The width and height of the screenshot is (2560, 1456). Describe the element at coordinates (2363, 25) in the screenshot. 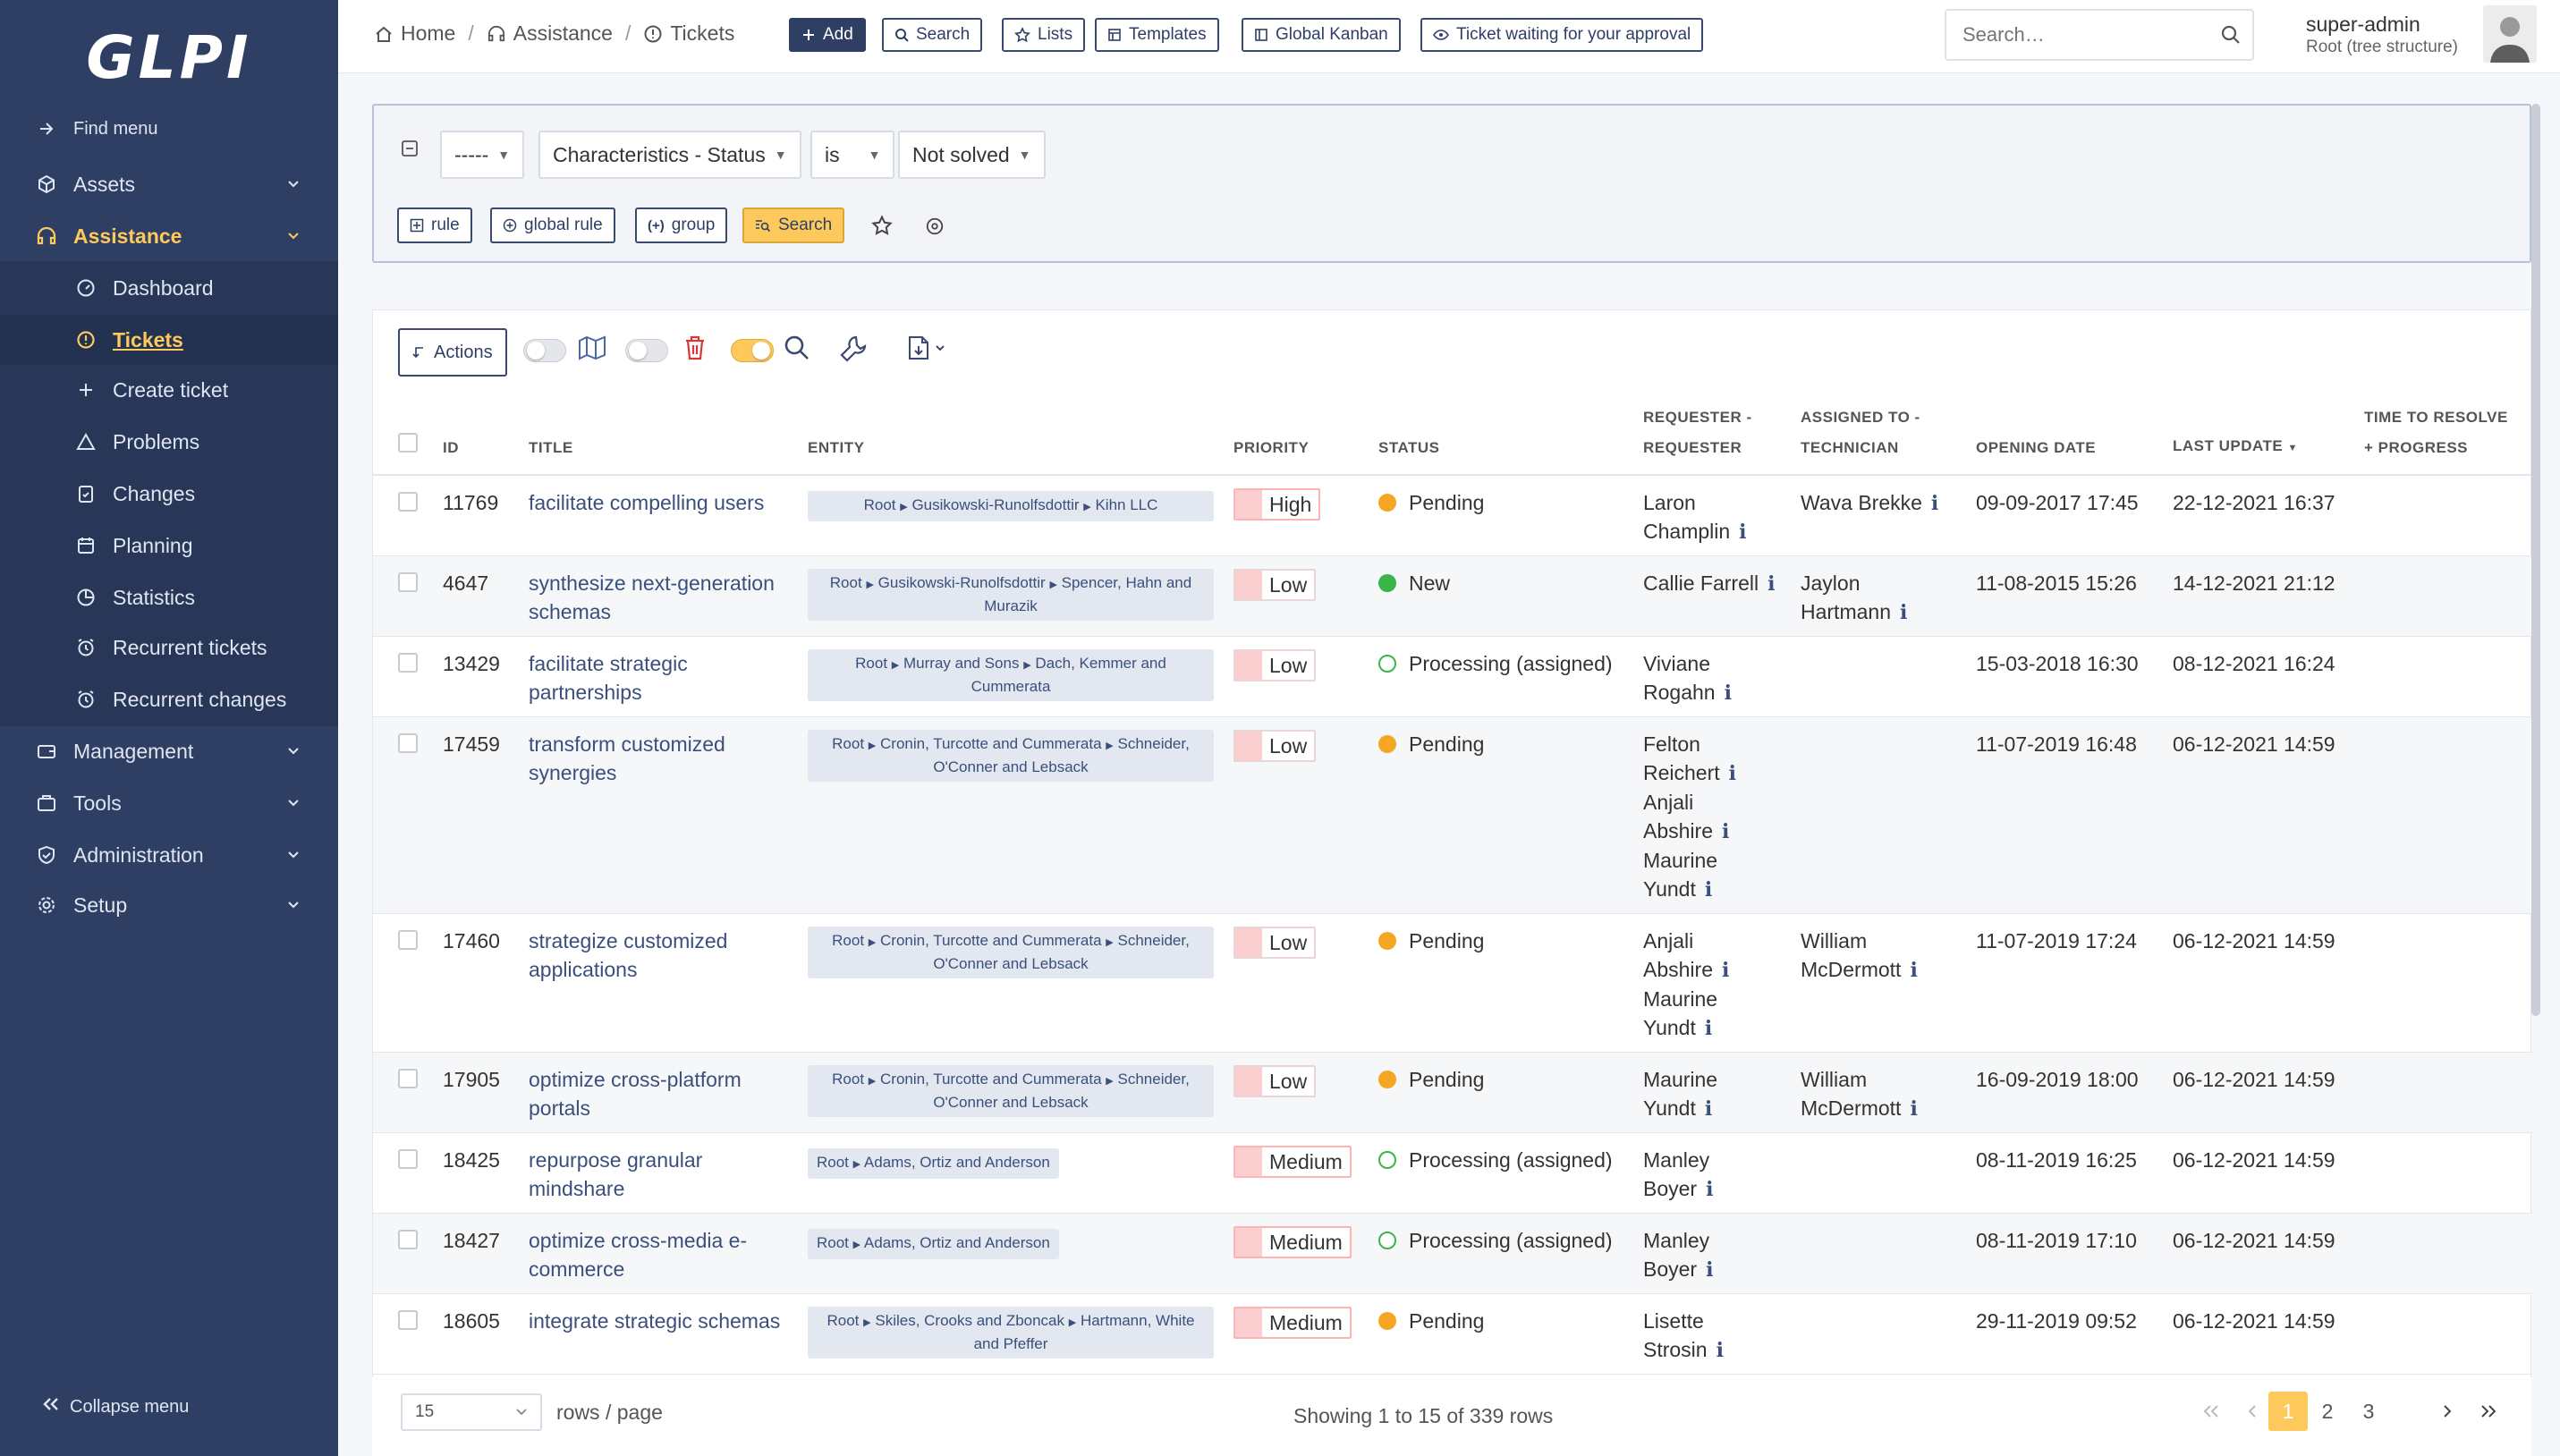

I see `user-name: super-admin` at that location.